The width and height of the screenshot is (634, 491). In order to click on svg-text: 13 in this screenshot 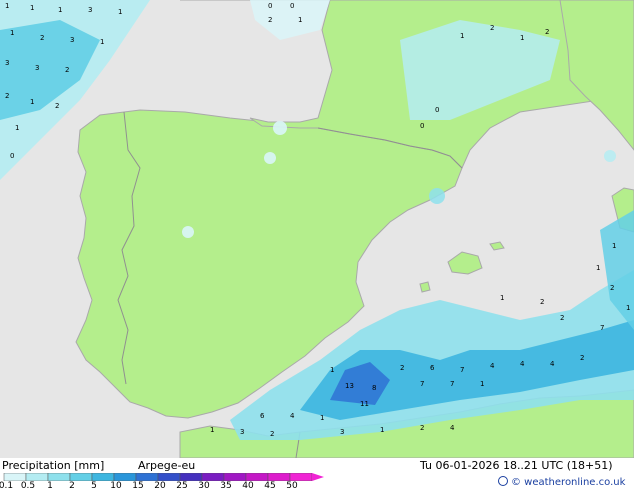, I will do `click(349, 386)`.